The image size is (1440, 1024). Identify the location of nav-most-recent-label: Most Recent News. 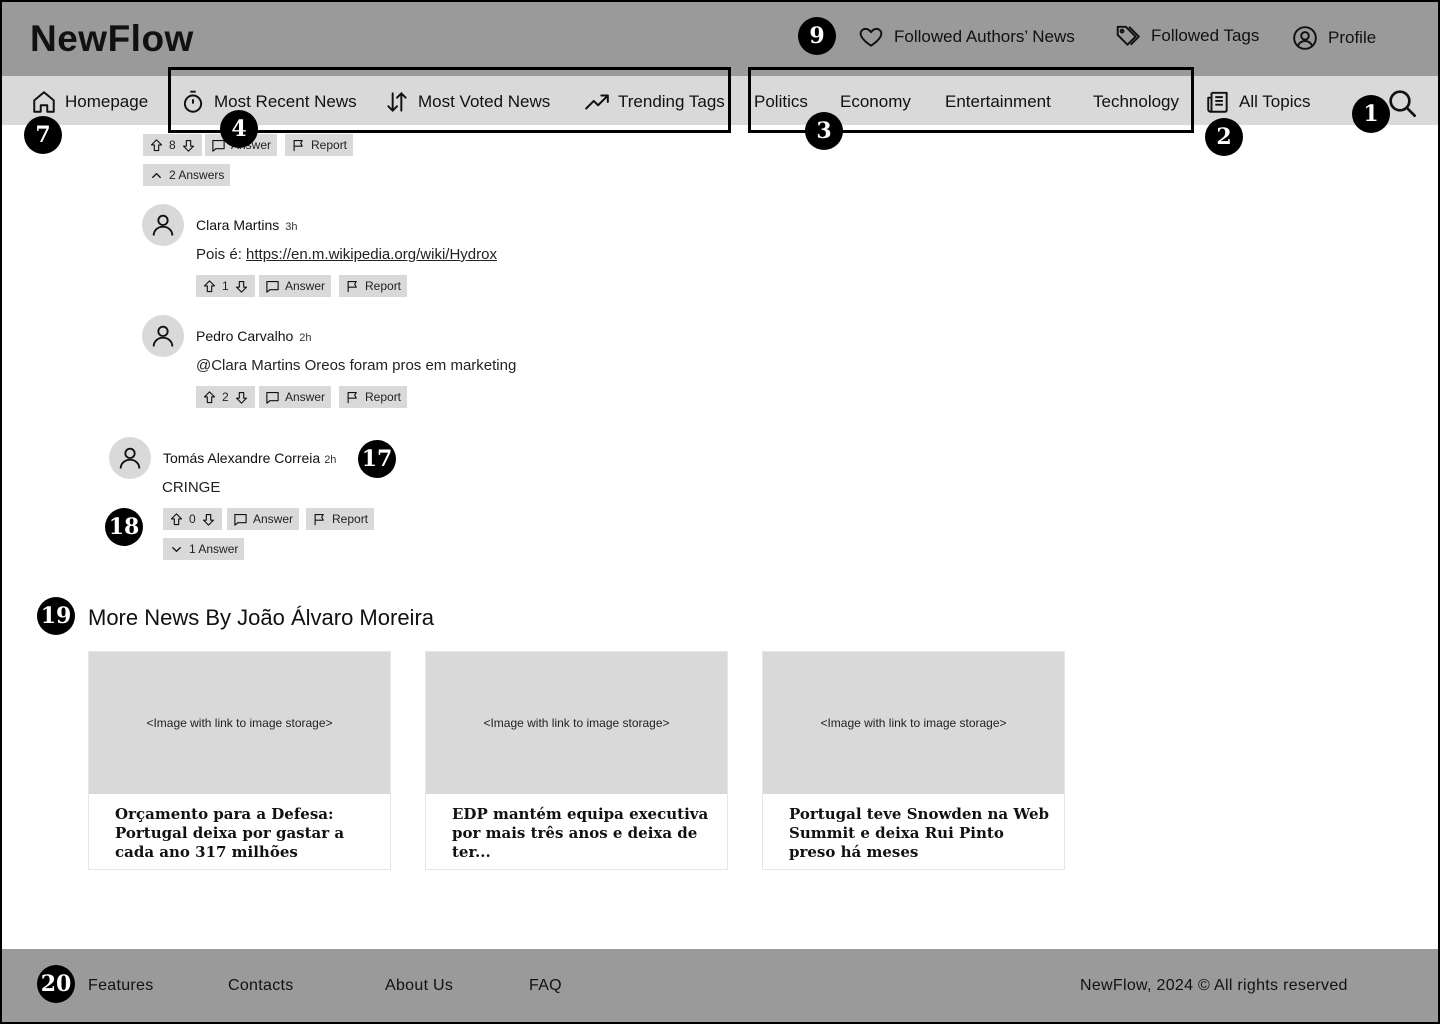
(285, 101).